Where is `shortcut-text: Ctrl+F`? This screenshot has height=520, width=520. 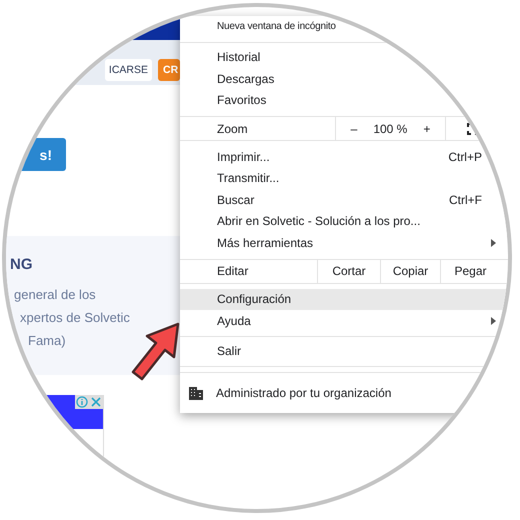
shortcut-text: Ctrl+F is located at coordinates (465, 199).